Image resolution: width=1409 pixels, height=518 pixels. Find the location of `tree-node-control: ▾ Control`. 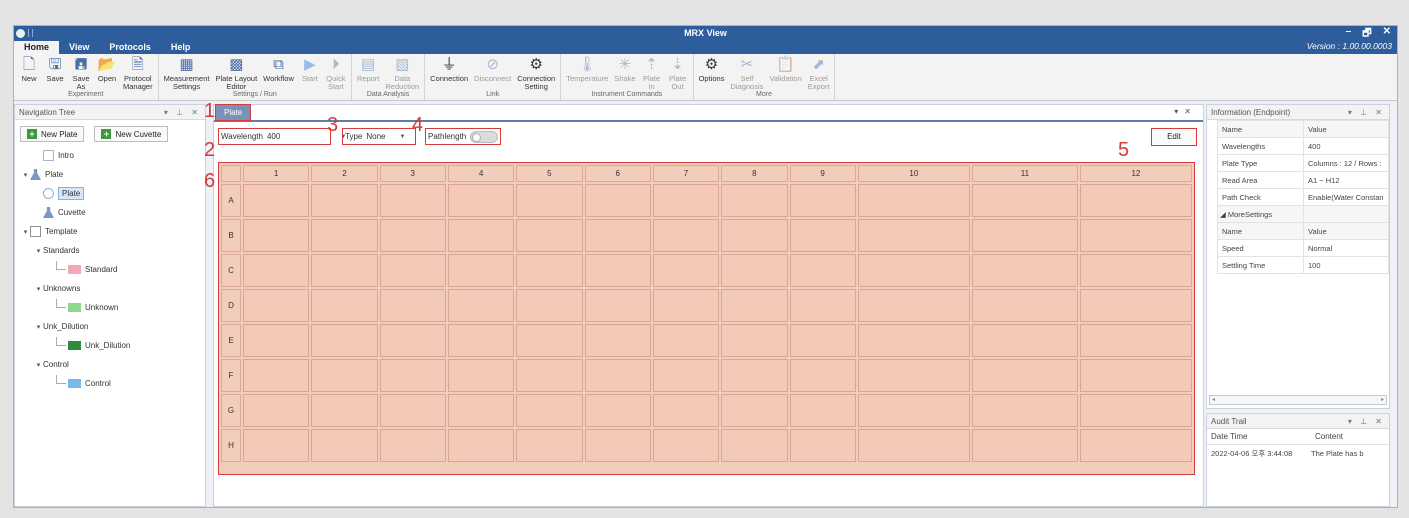

tree-node-control: ▾ Control is located at coordinates (113, 364).